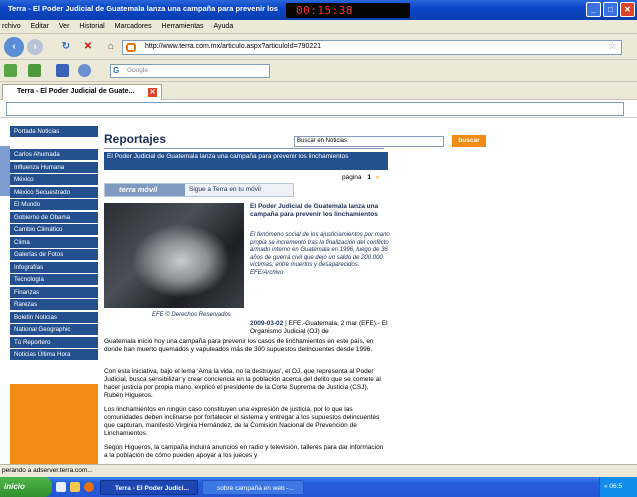 The image size is (637, 497). I want to click on sidebar-item-carlos-ahumada: Carlos Ahumada, so click(54, 154).